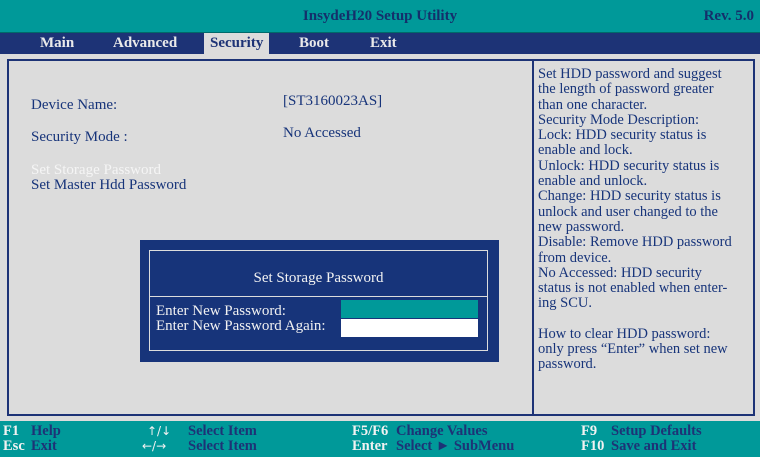 The width and height of the screenshot is (760, 457). Describe the element at coordinates (44, 446) in the screenshot. I see `esc-desc: Exit` at that location.